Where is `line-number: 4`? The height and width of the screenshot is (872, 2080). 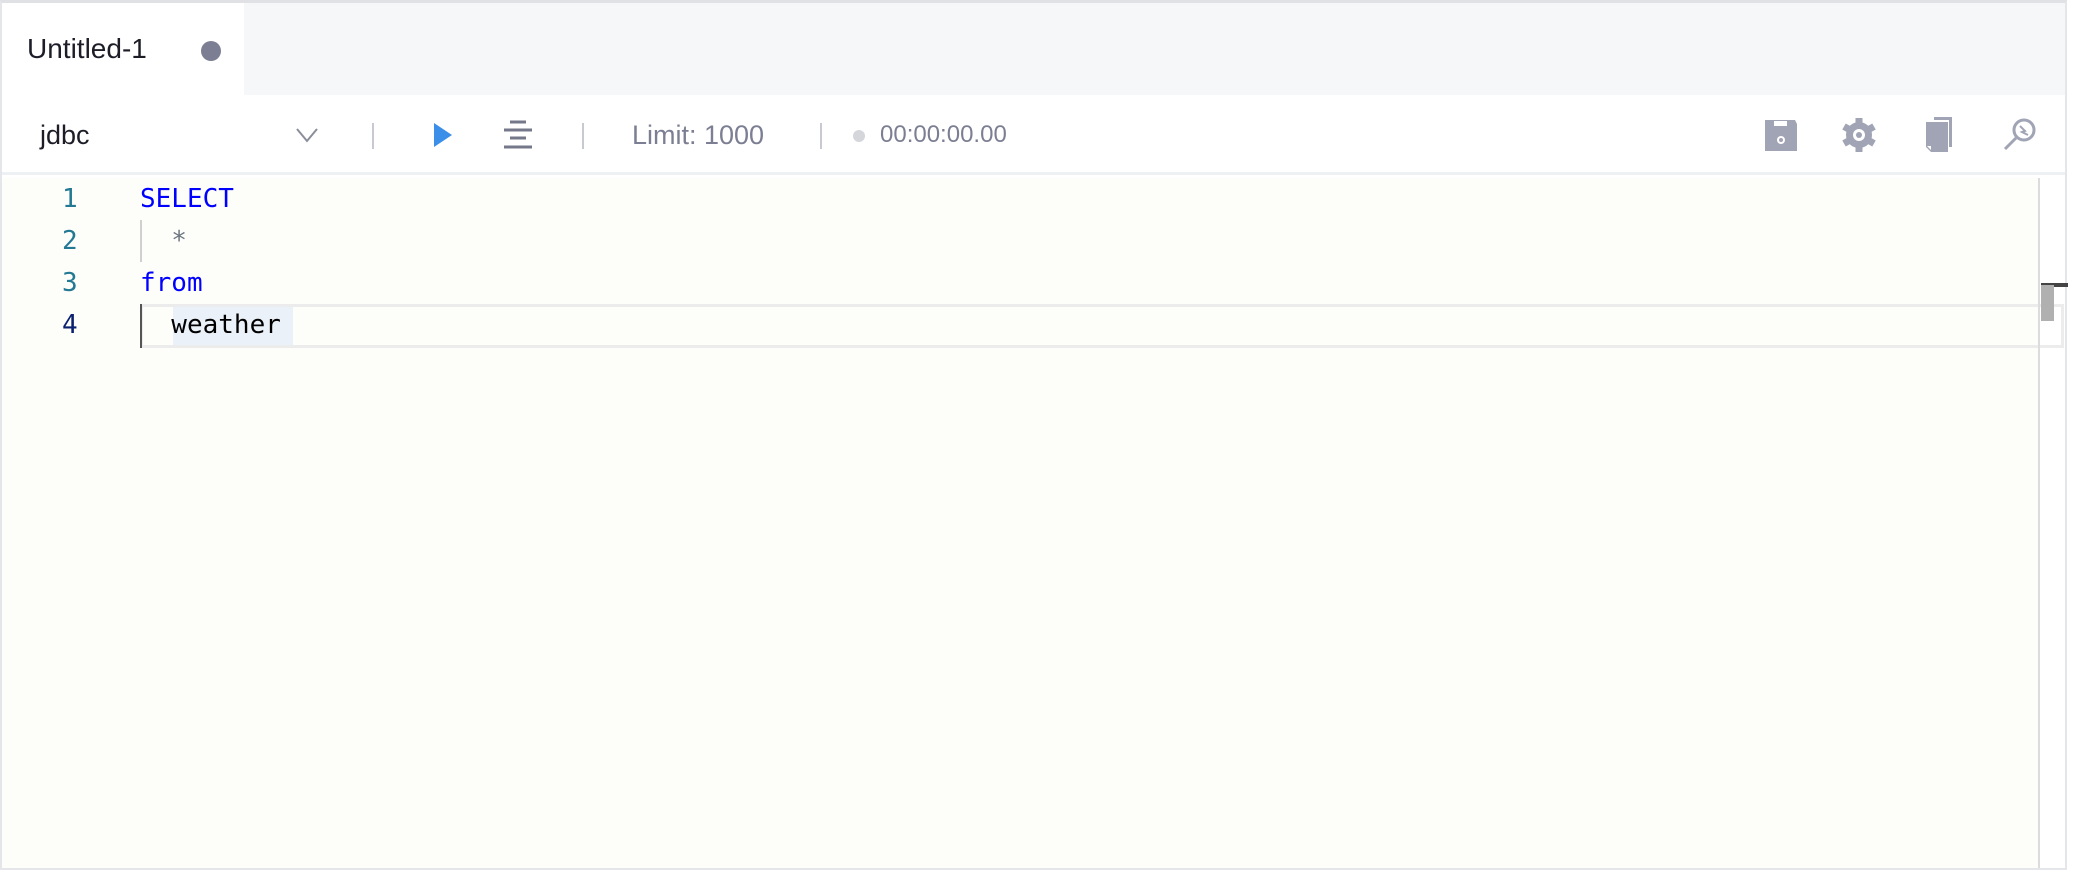 line-number: 4 is located at coordinates (70, 325).